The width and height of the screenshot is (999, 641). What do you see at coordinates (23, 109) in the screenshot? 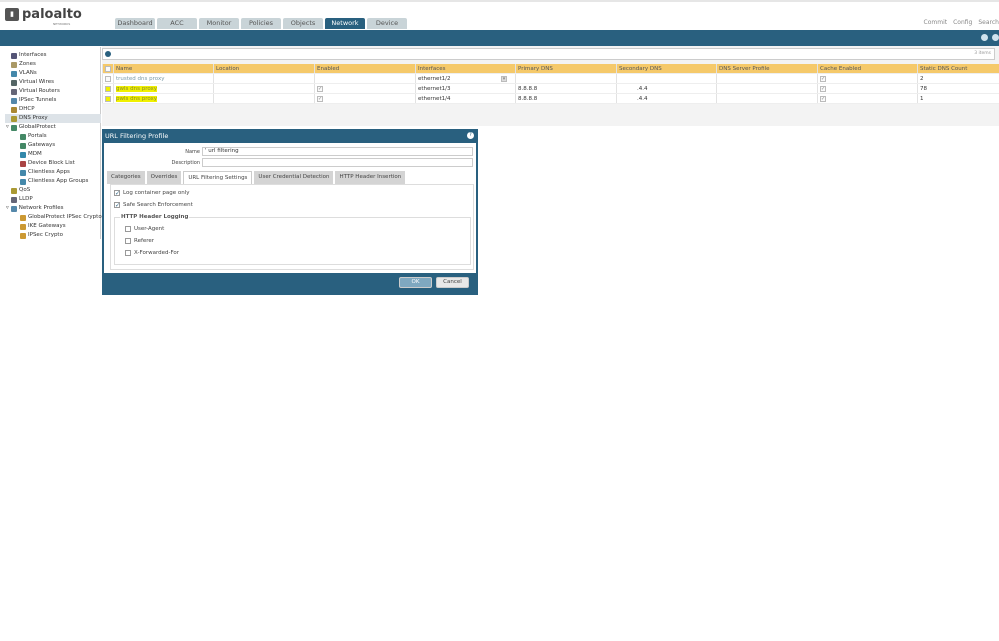
I see `sidebar-item-dhcp: DHCP` at bounding box center [23, 109].